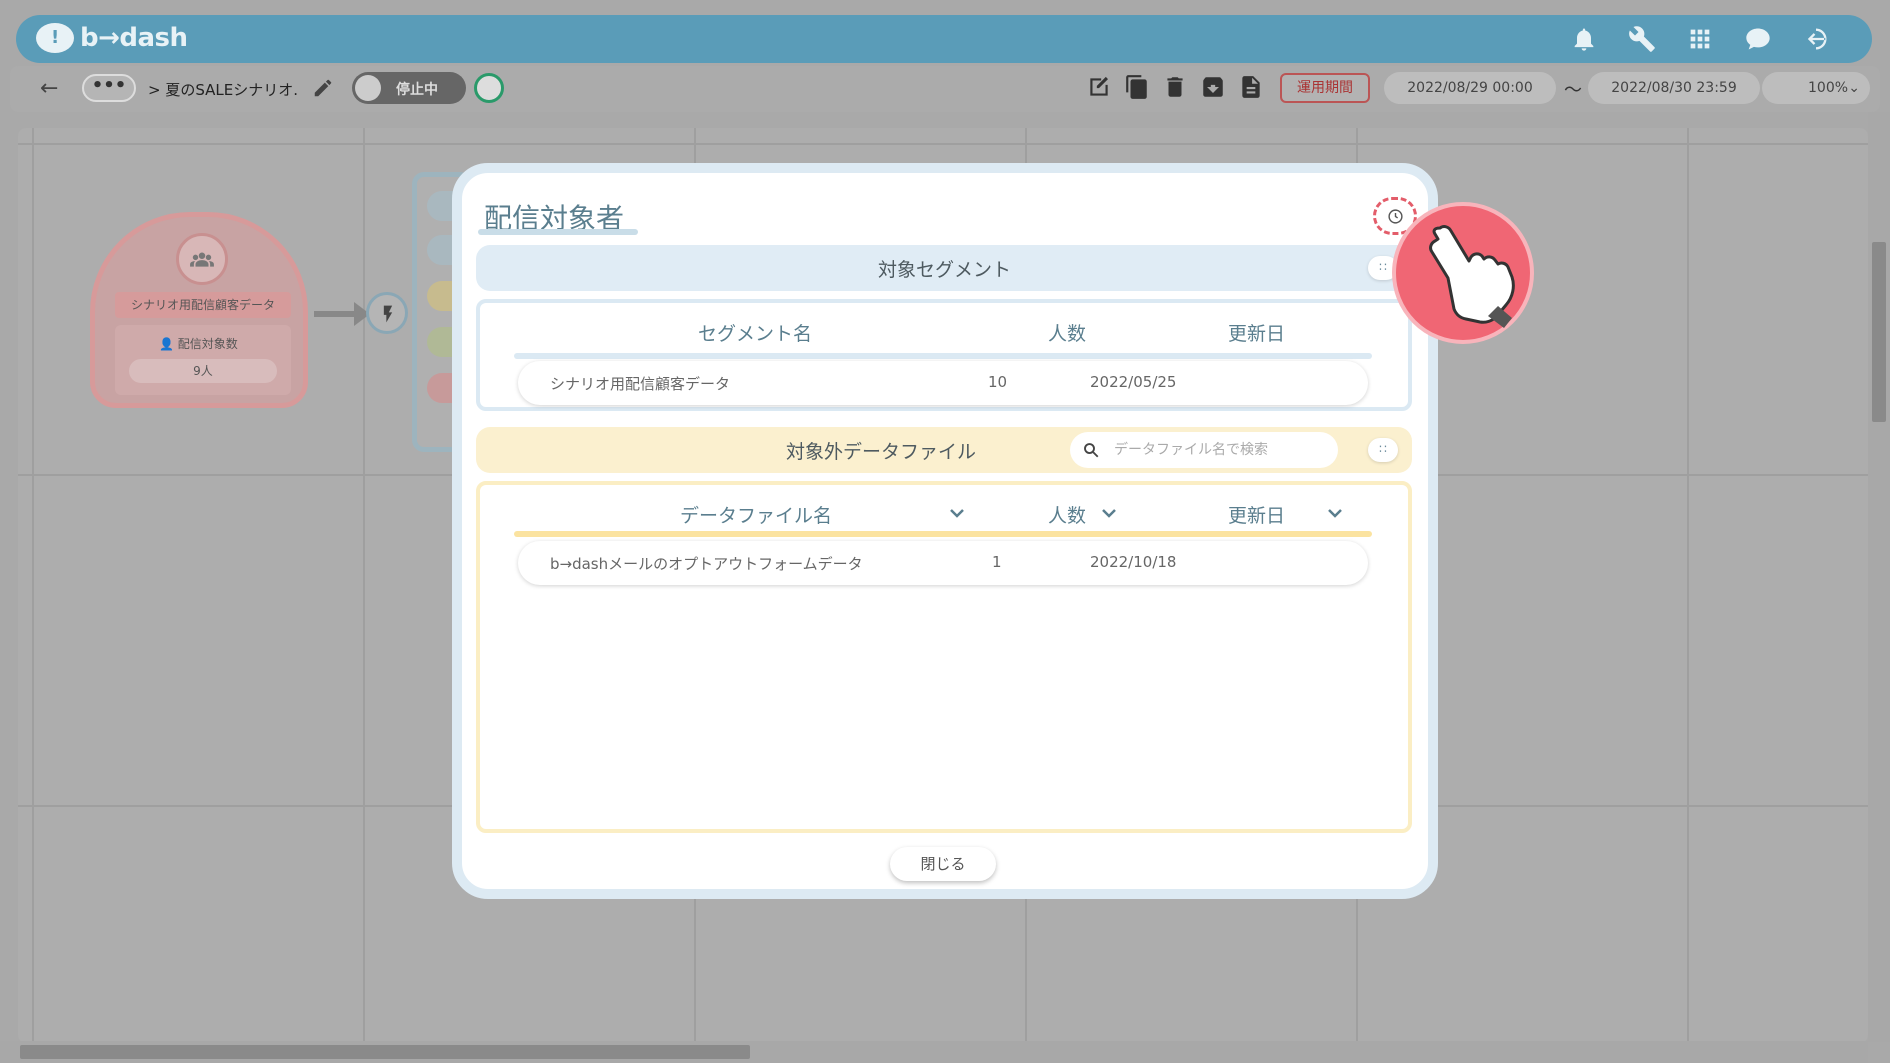 Image resolution: width=1890 pixels, height=1063 pixels. I want to click on copy-icon, so click(1137, 88).